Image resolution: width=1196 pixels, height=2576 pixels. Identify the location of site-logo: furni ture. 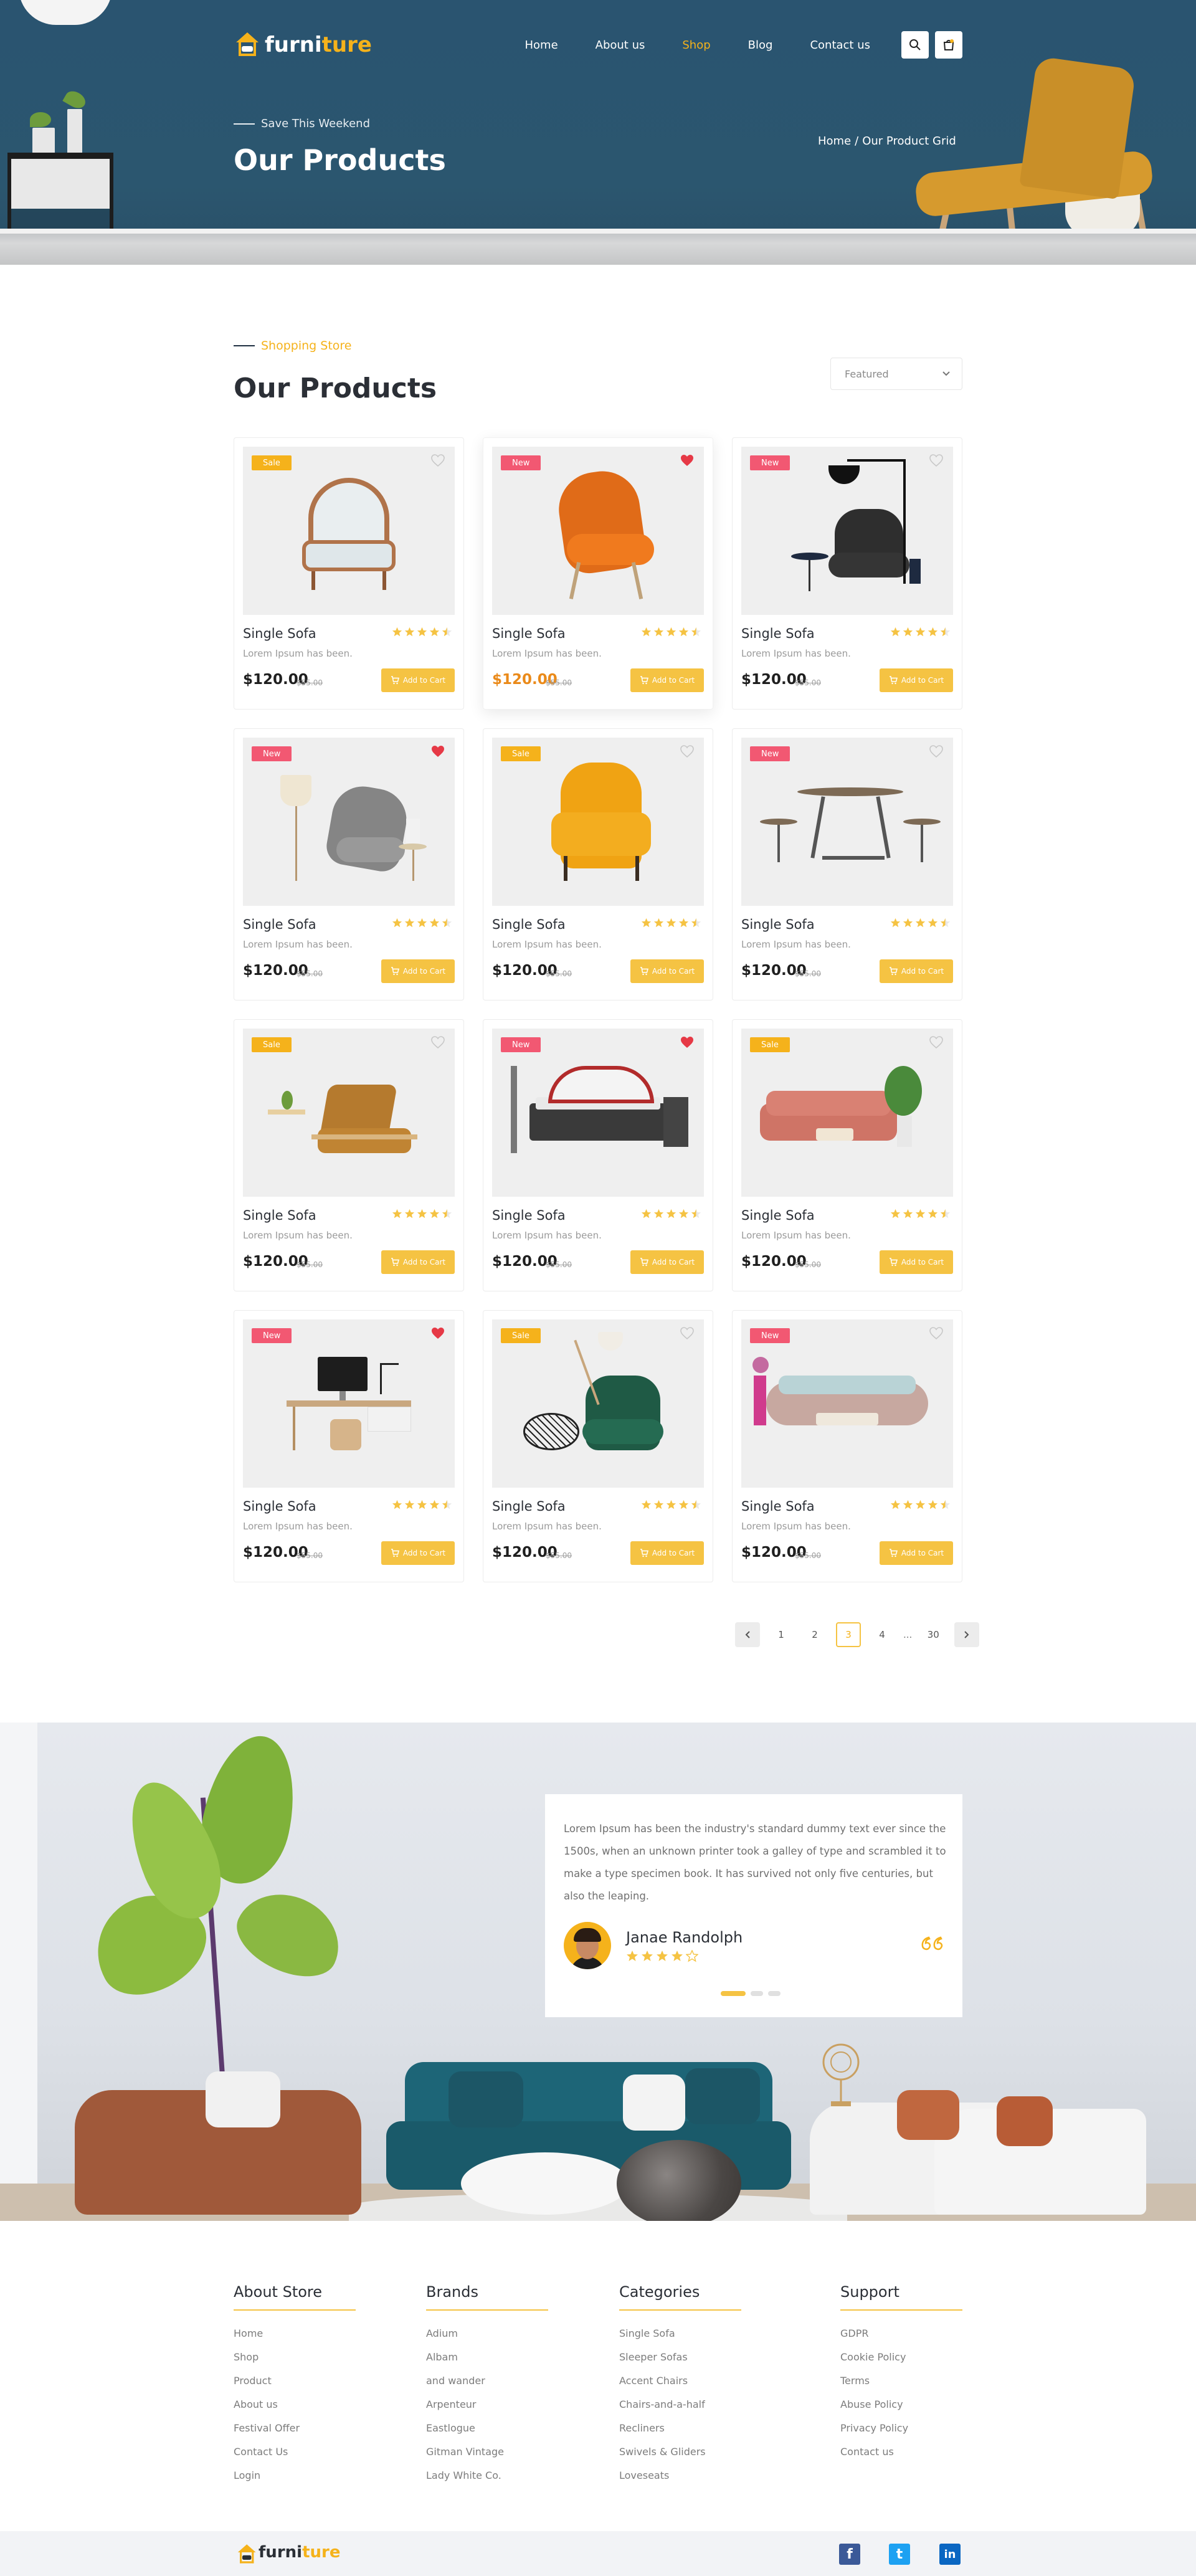
(303, 45).